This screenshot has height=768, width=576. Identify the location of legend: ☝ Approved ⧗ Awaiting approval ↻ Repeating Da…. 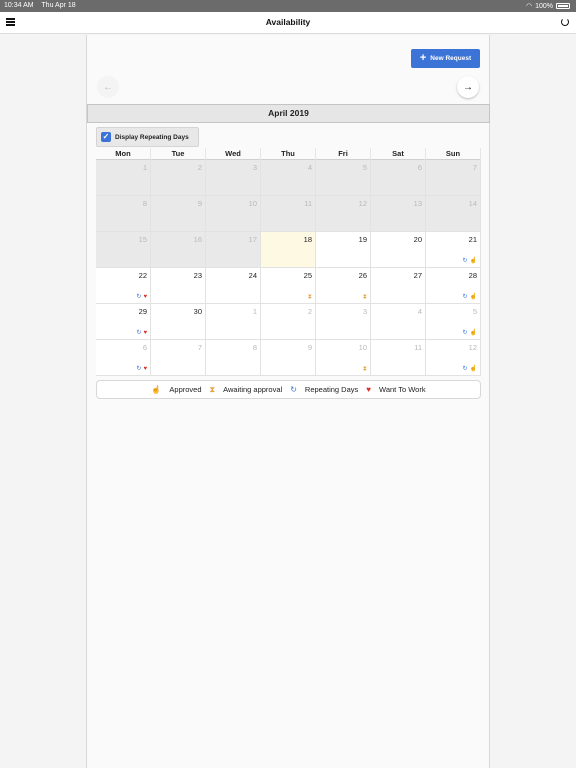
(288, 389).